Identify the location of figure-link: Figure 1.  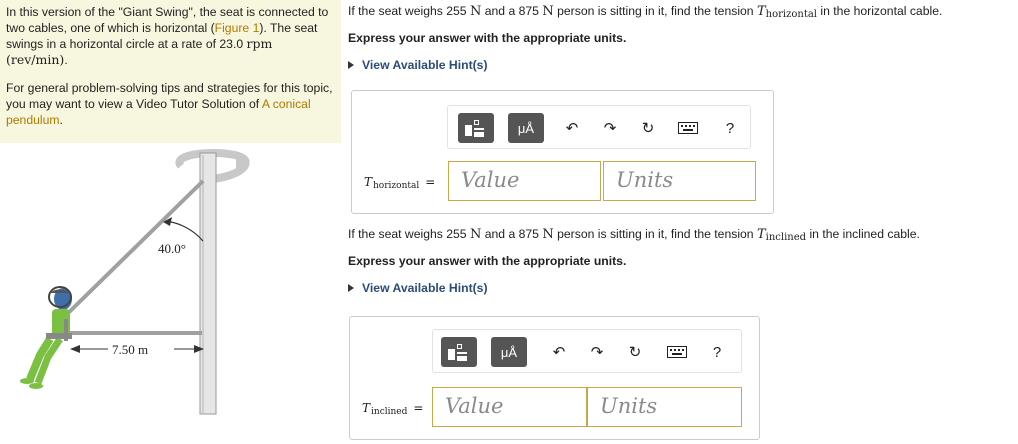
(237, 28).